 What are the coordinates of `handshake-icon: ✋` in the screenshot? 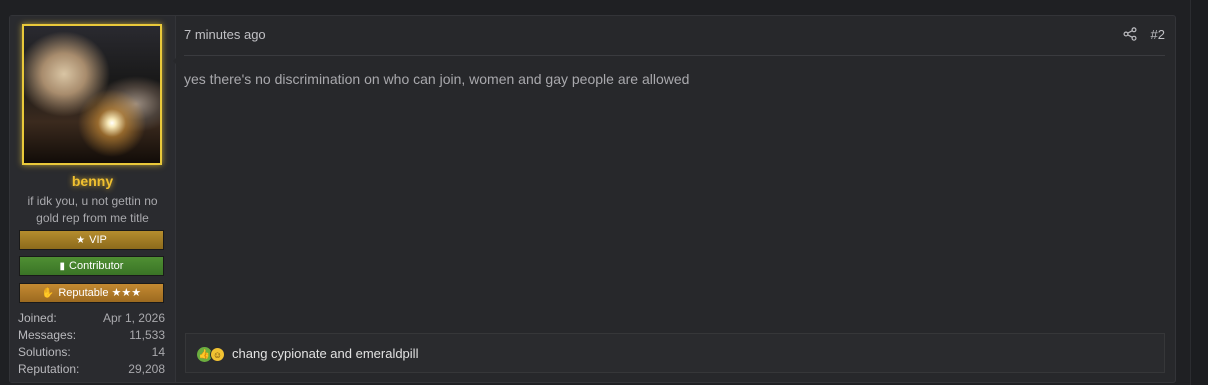 It's located at (48, 293).